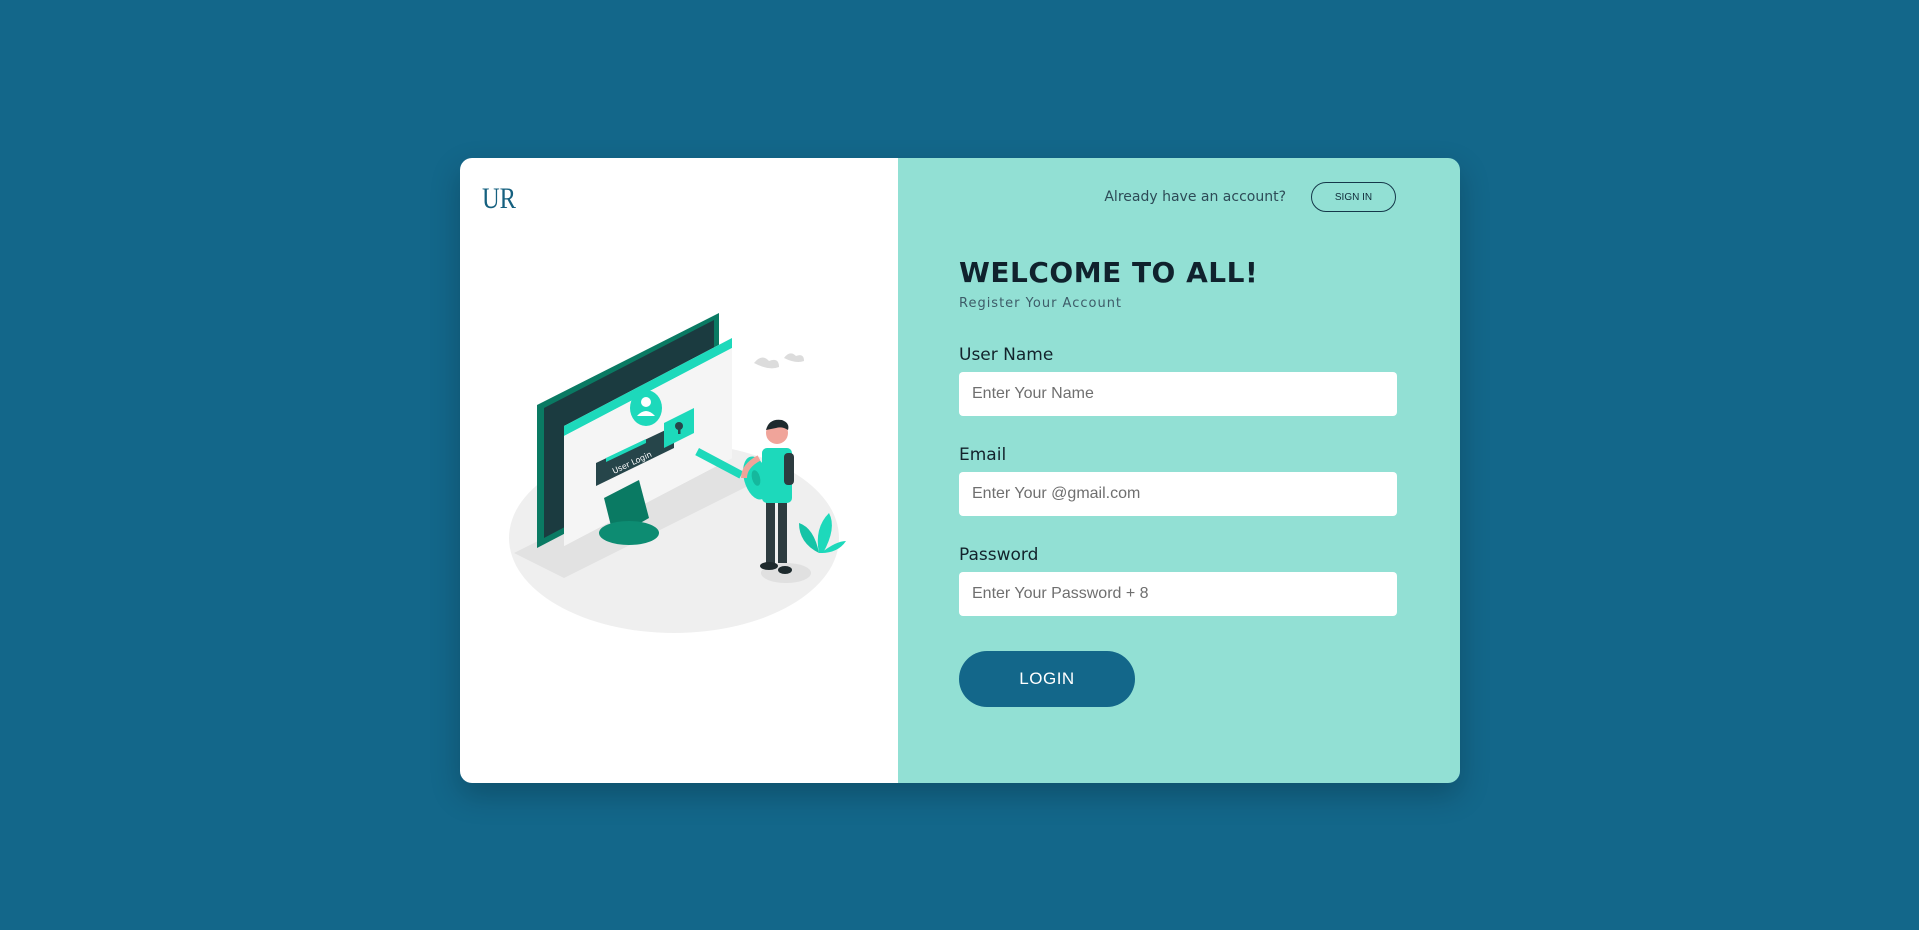 This screenshot has height=930, width=1919. Describe the element at coordinates (1195, 197) in the screenshot. I see `already-have-account-text: Already have an account?` at that location.